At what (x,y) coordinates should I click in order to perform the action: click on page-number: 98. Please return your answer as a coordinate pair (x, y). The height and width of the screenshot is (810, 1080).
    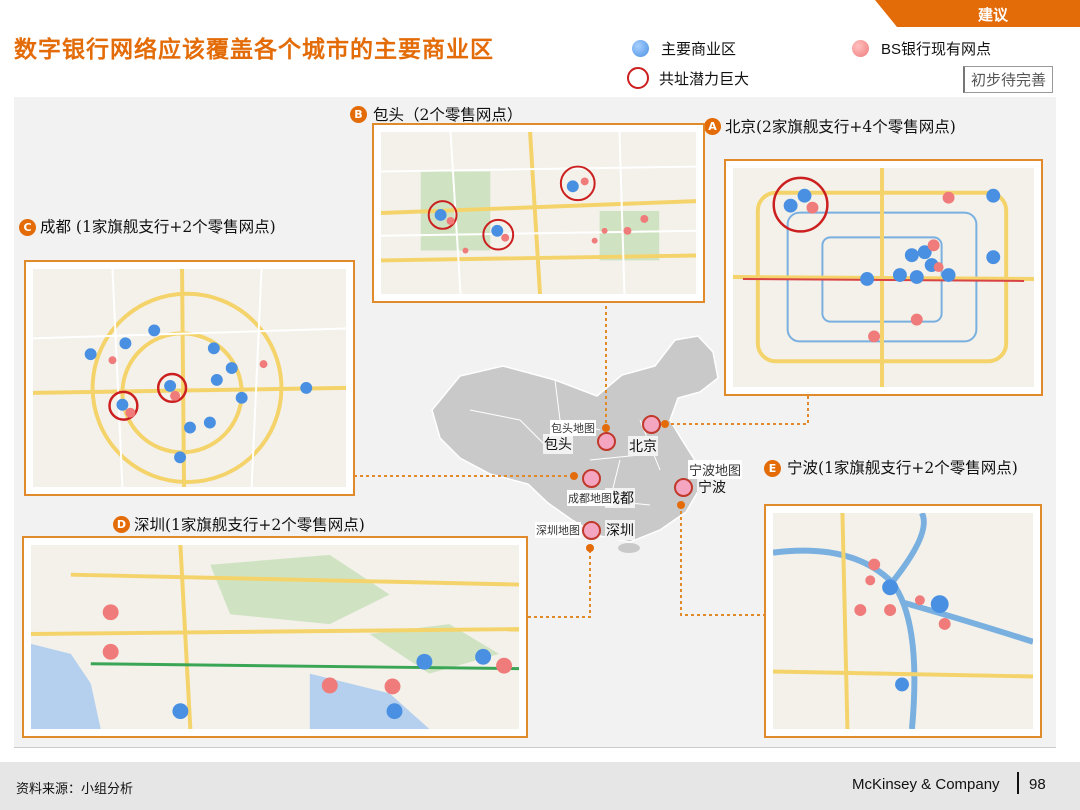
    Looking at the image, I should click on (1037, 784).